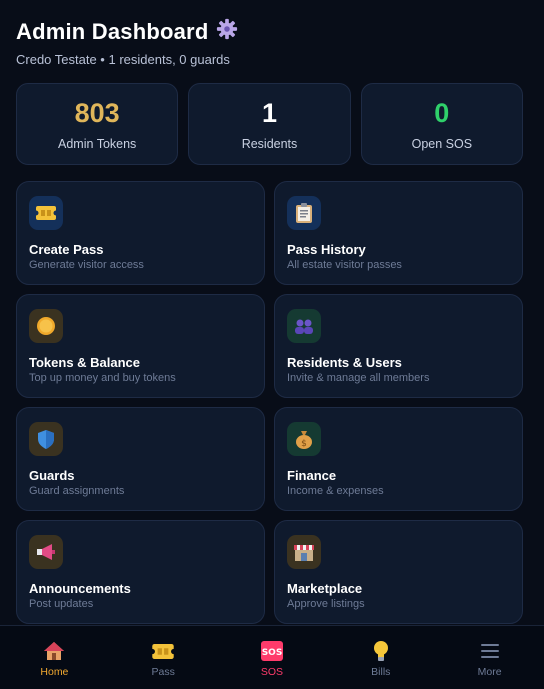  I want to click on stat-label: Admin Tokens, so click(97, 143).